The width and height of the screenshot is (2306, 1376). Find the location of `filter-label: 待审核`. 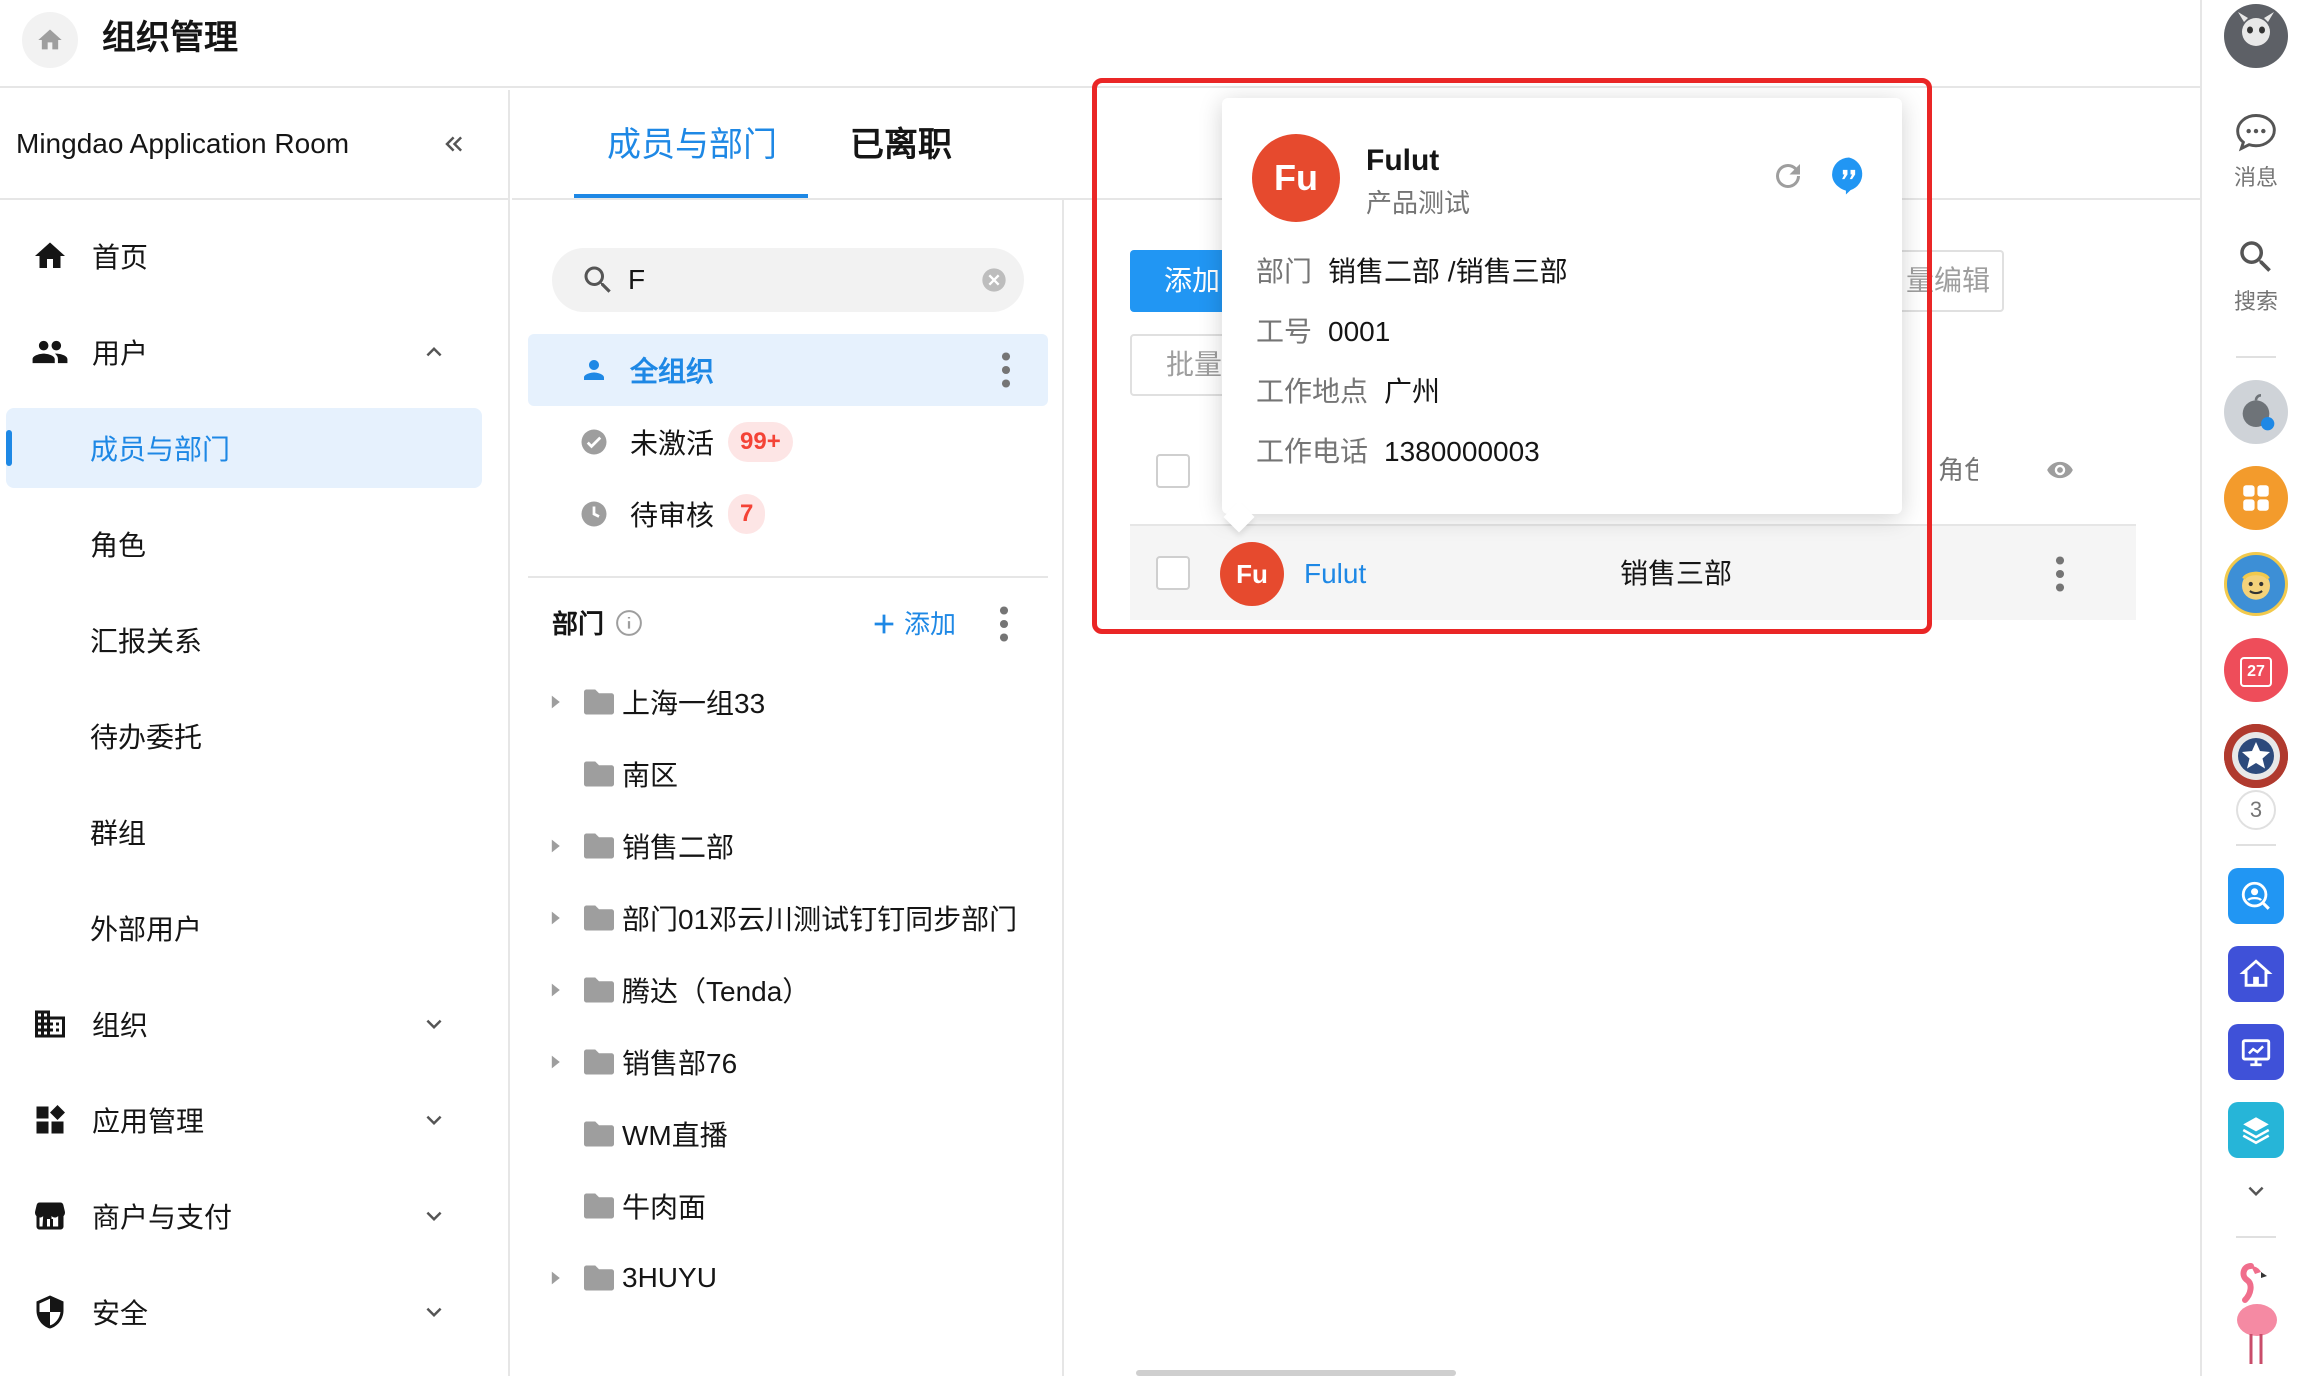

filter-label: 待审核 is located at coordinates (672, 515).